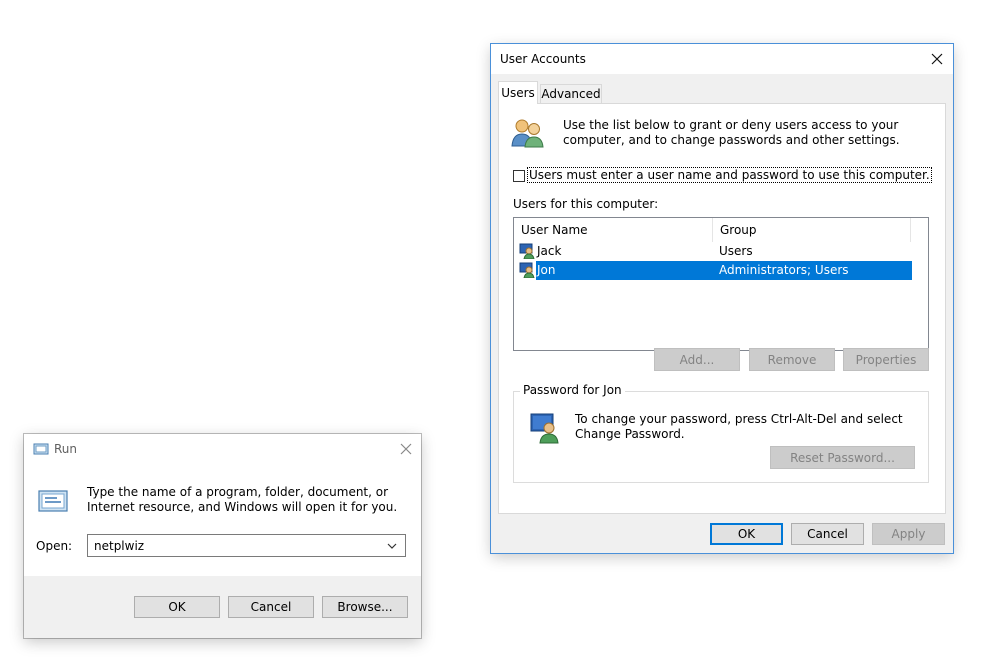 This screenshot has height=668, width=1002. Describe the element at coordinates (549, 251) in the screenshot. I see `row-username: Jack` at that location.